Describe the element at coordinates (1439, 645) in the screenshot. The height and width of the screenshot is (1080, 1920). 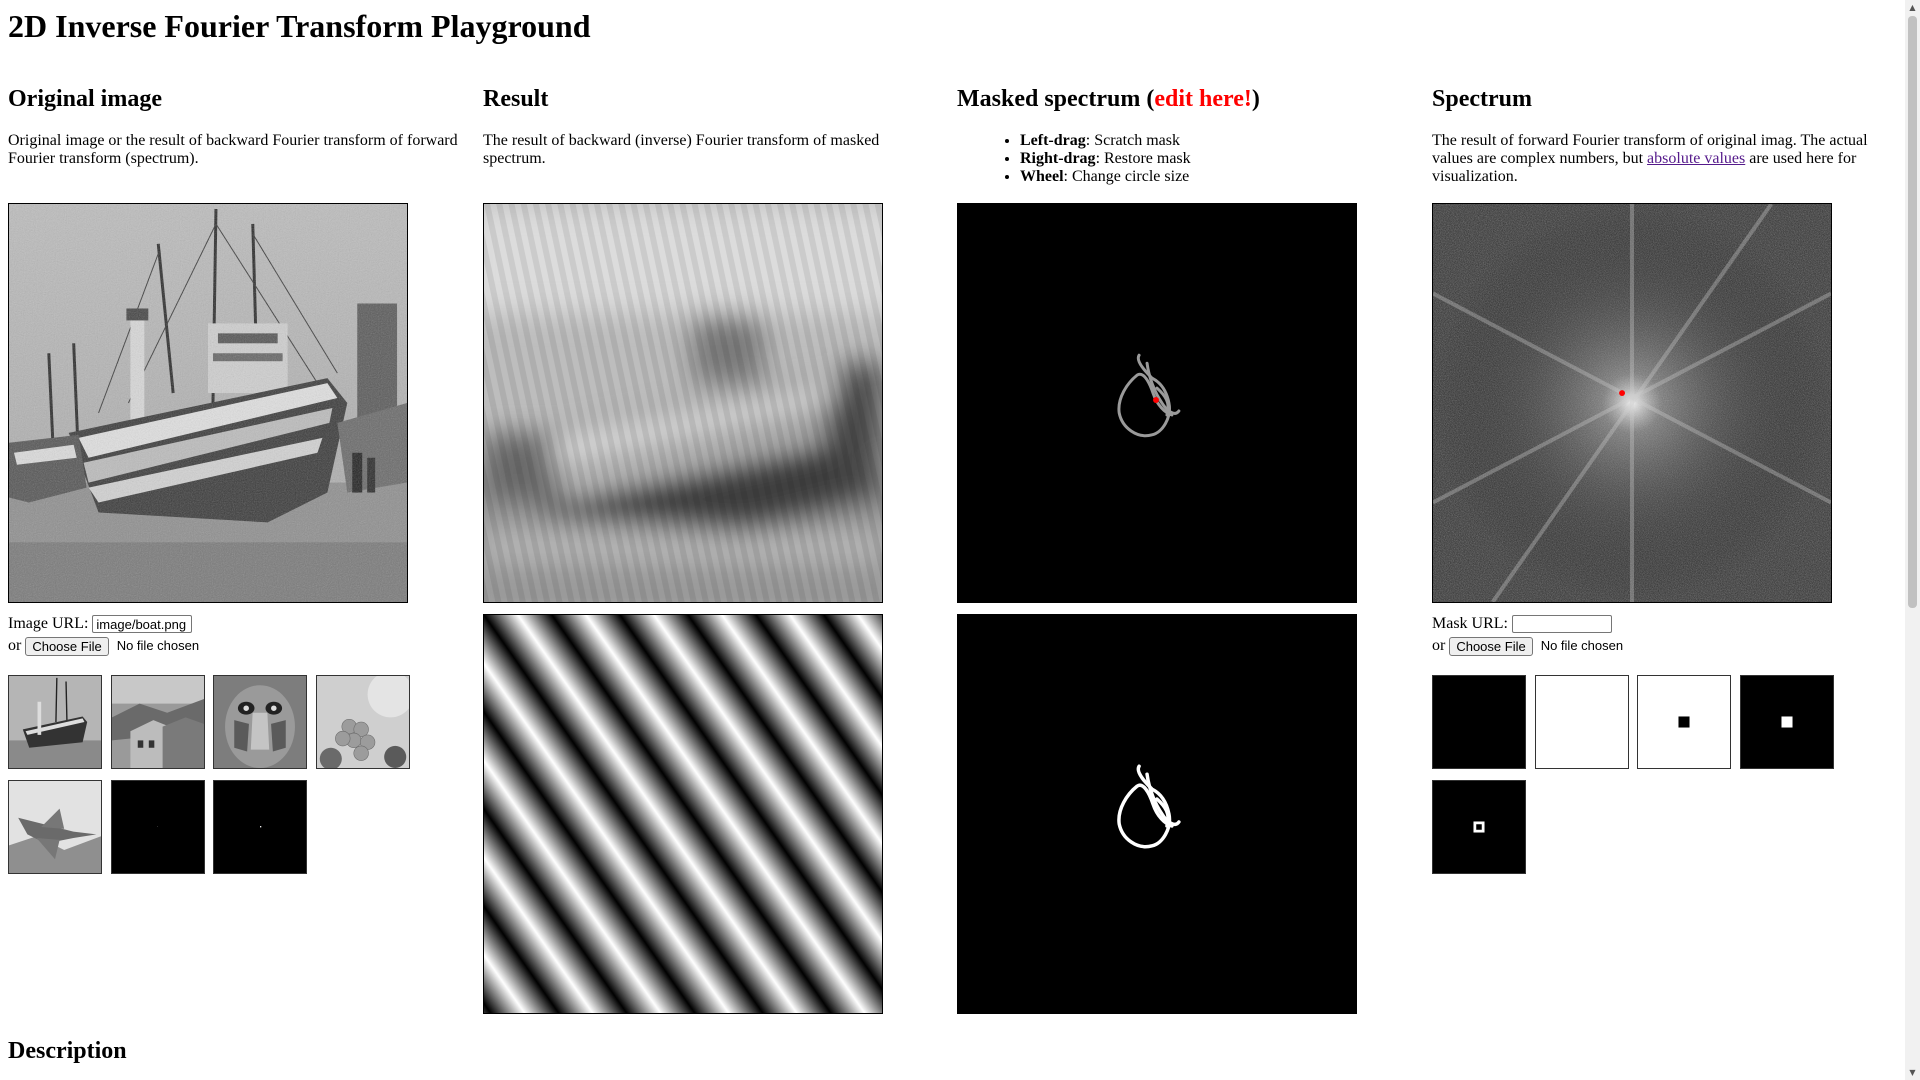
I see `mask-or-label: or` at that location.